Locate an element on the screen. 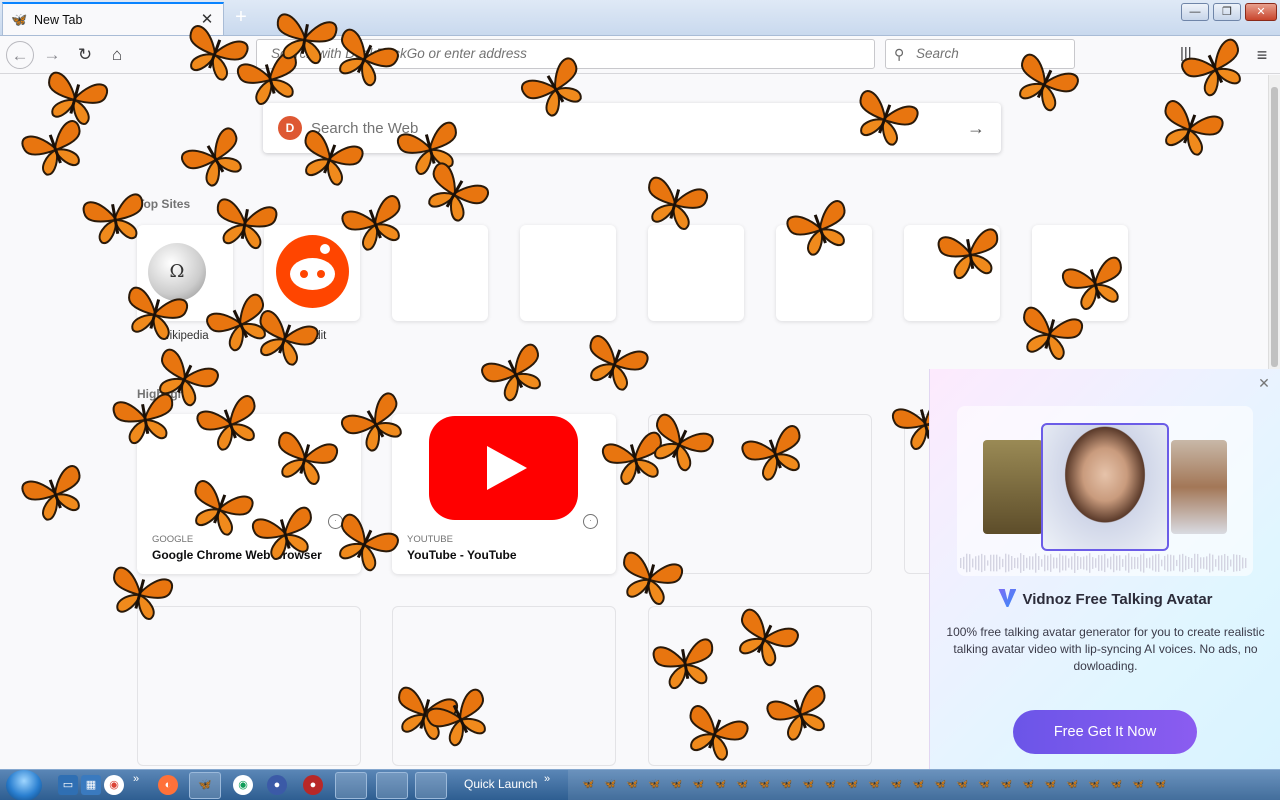 The image size is (1280, 800). reload-icon: ↻ is located at coordinates (85, 55).